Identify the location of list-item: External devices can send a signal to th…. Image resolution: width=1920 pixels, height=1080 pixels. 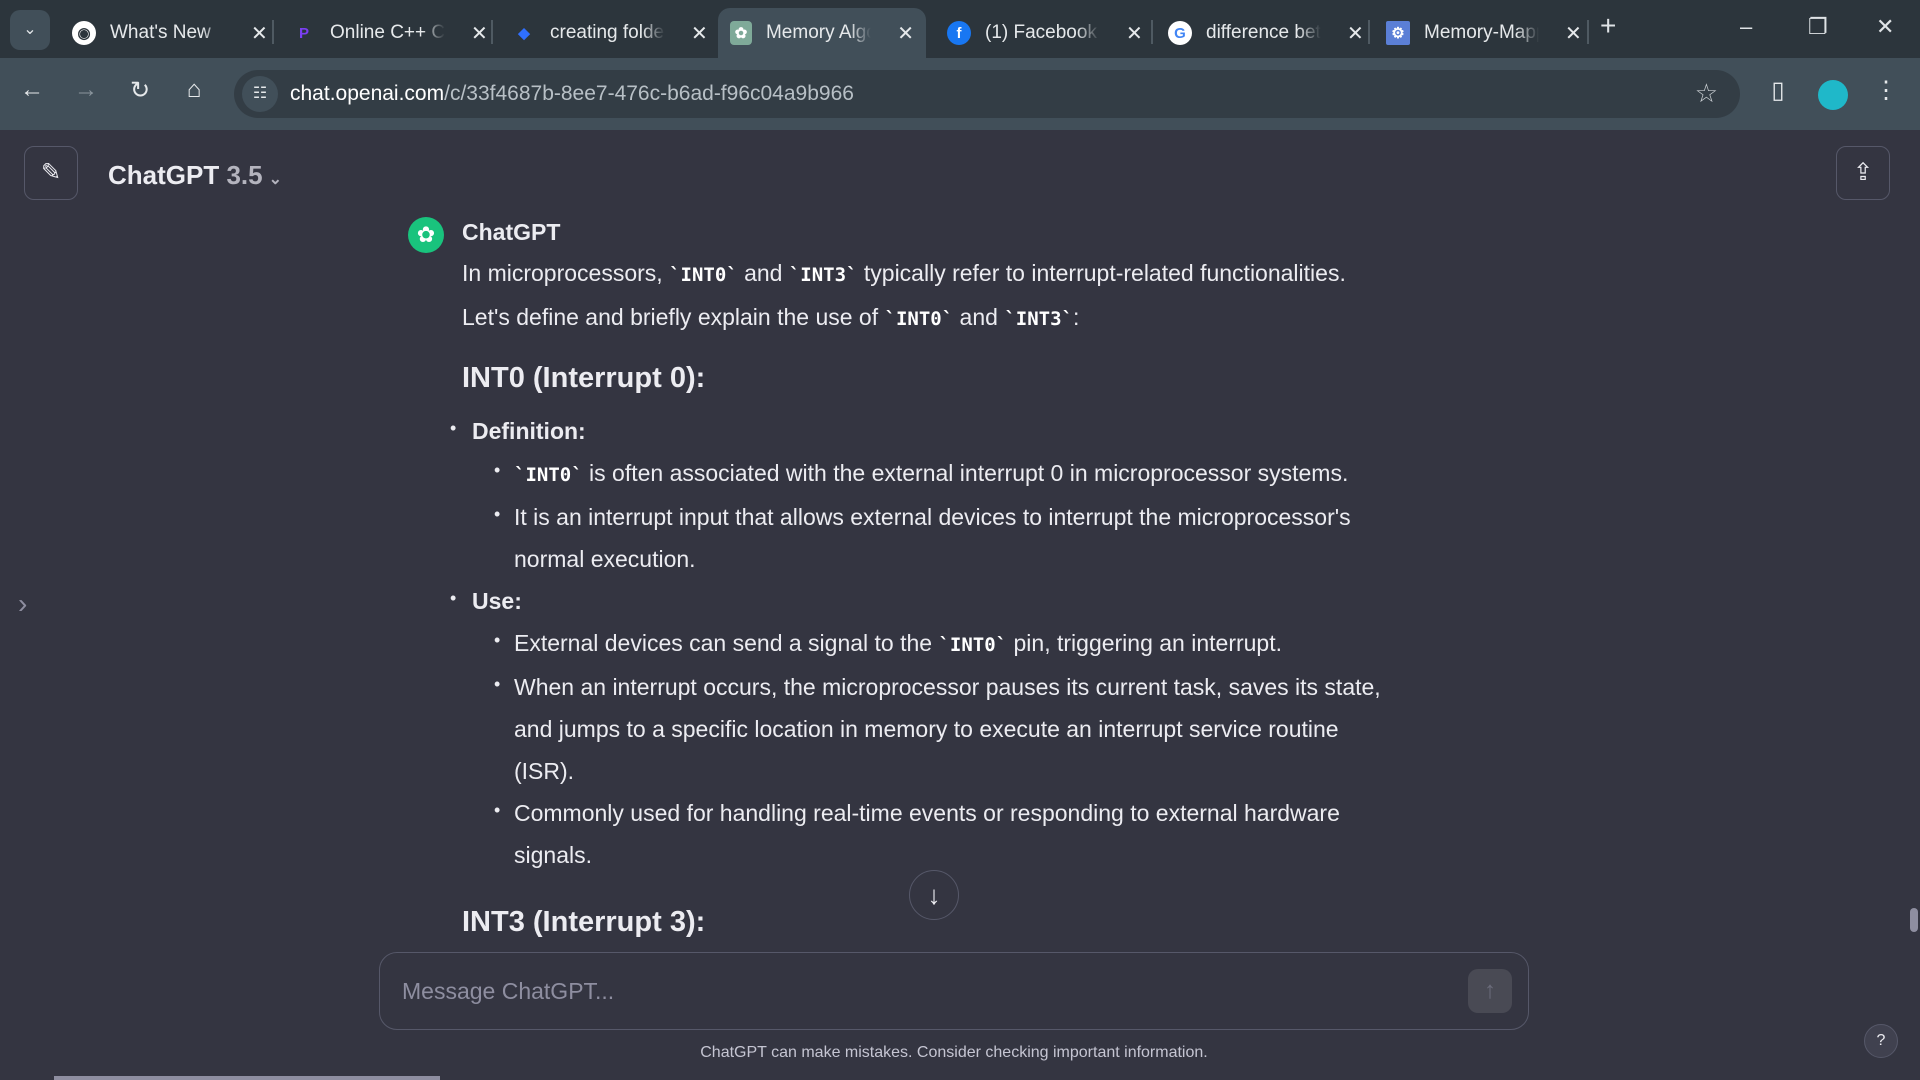
(932, 642).